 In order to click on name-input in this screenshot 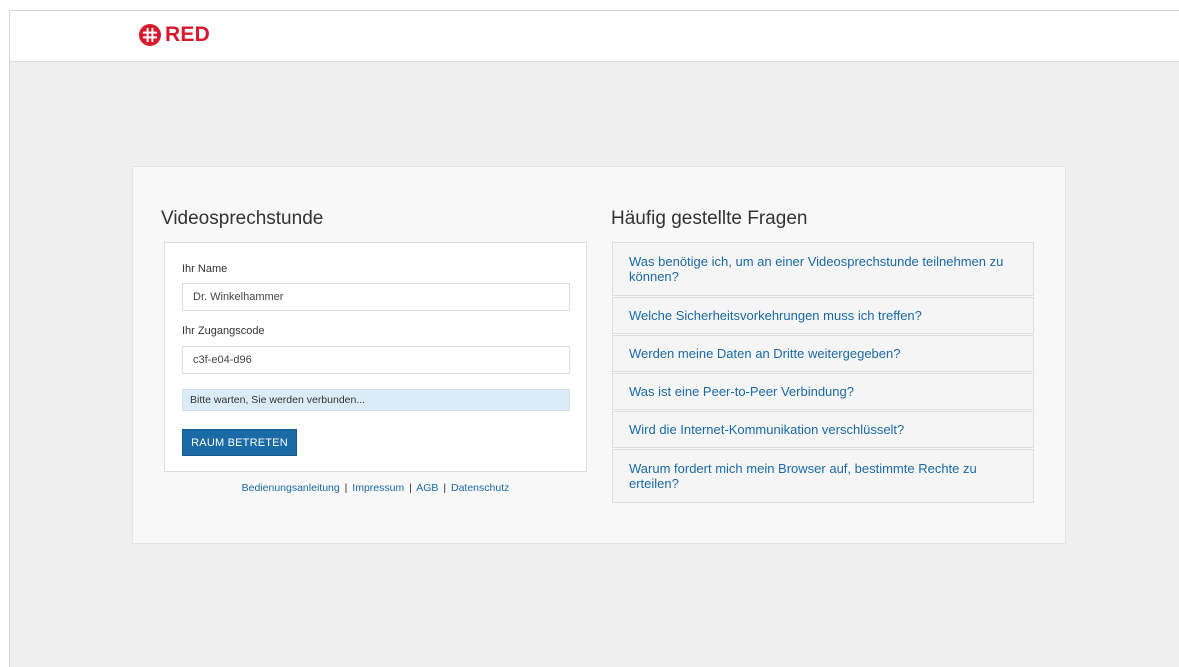, I will do `click(376, 297)`.